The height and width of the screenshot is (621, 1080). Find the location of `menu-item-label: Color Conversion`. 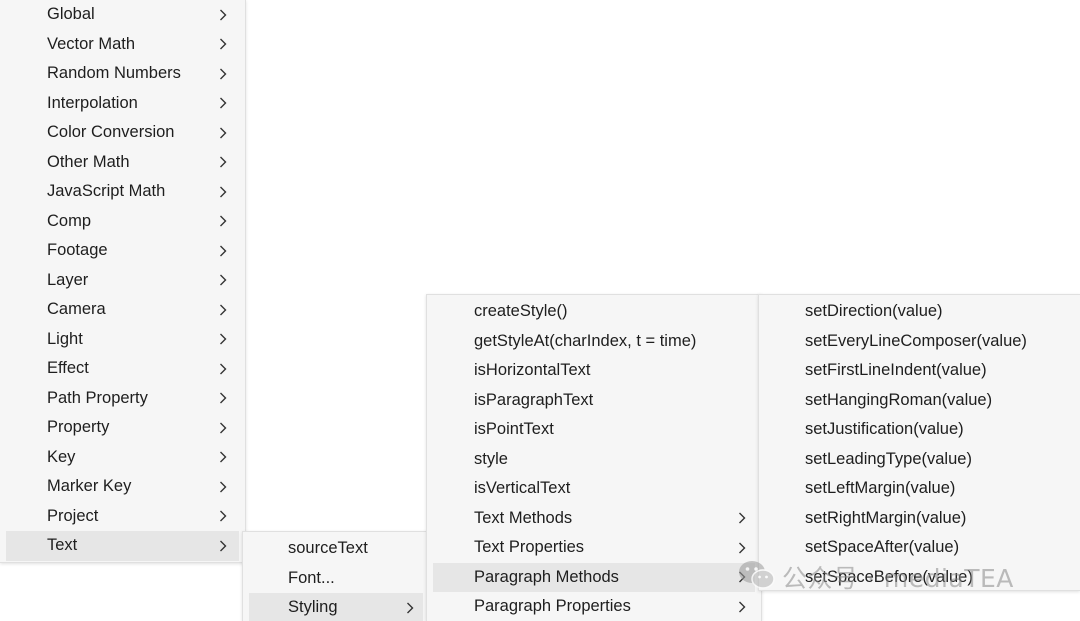

menu-item-label: Color Conversion is located at coordinates (111, 132).